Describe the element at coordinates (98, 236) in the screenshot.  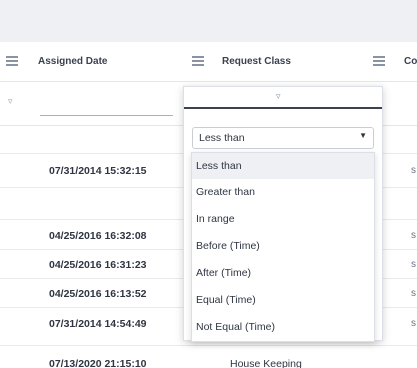
I see `assigned-date-cell: 04/25/2016 16:32:08` at that location.